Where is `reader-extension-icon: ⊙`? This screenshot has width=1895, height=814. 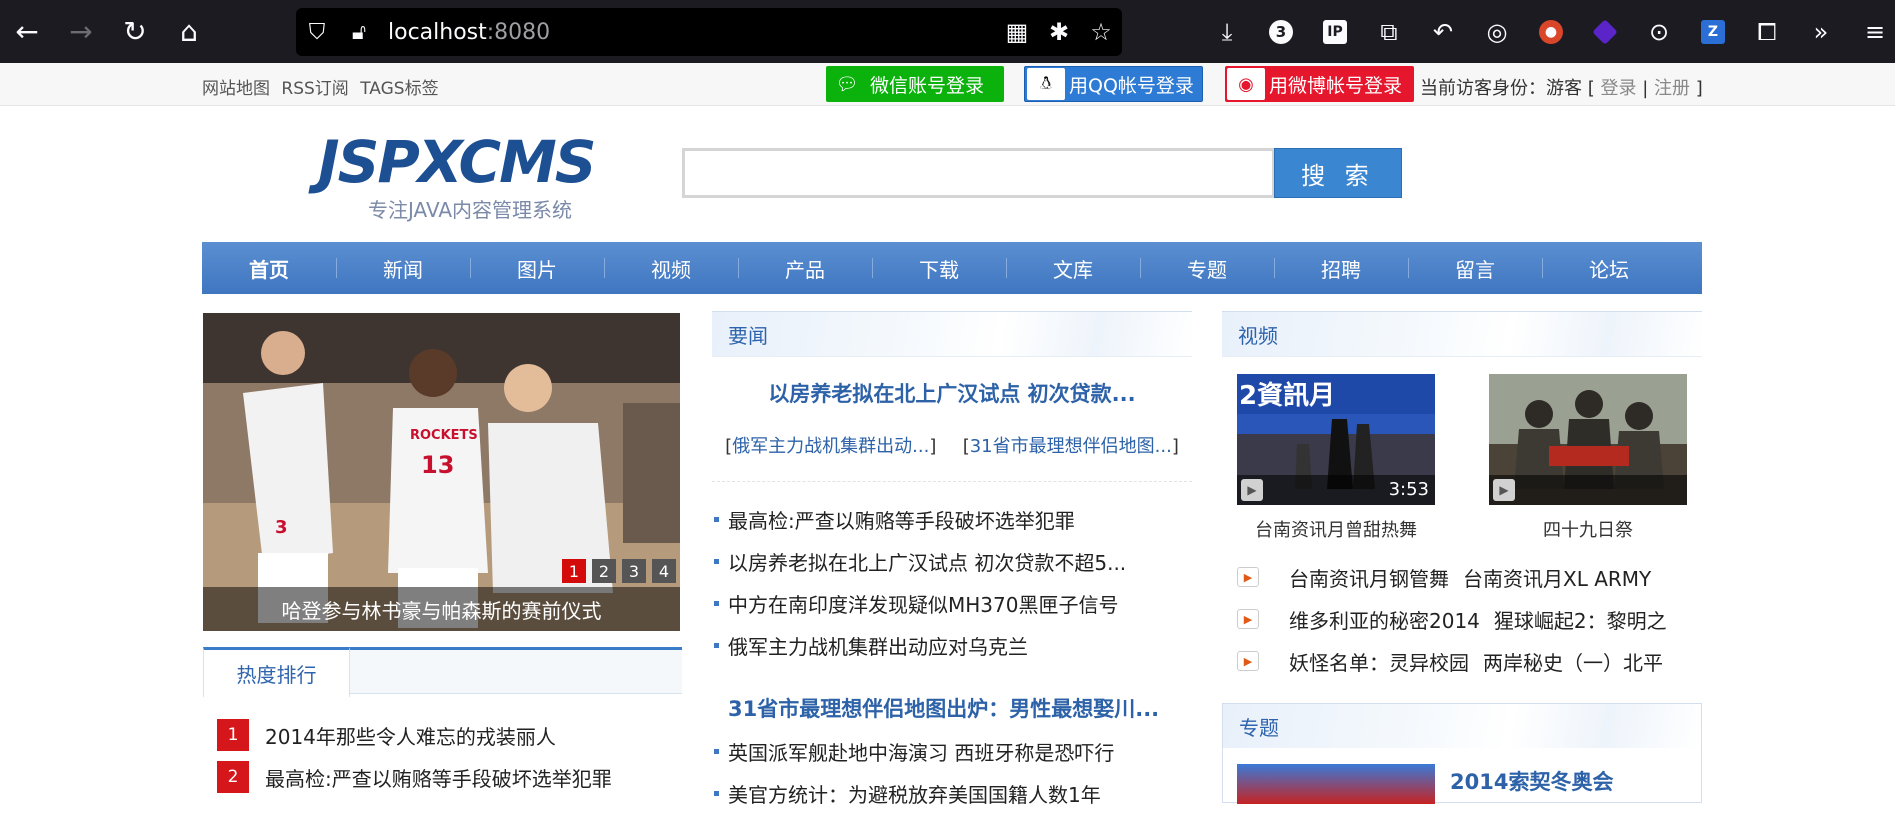
reader-extension-icon: ⊙ is located at coordinates (1659, 31).